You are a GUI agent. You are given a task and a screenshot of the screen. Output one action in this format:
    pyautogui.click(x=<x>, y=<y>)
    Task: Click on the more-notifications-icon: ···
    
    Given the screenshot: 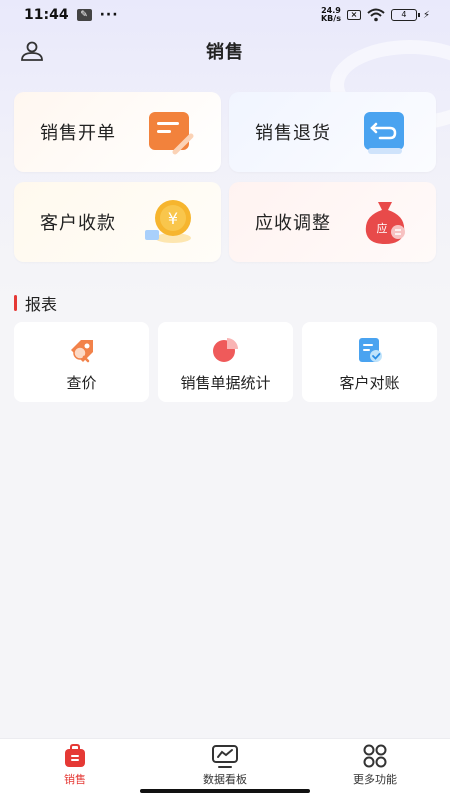 What is the action you would take?
    pyautogui.click(x=109, y=15)
    